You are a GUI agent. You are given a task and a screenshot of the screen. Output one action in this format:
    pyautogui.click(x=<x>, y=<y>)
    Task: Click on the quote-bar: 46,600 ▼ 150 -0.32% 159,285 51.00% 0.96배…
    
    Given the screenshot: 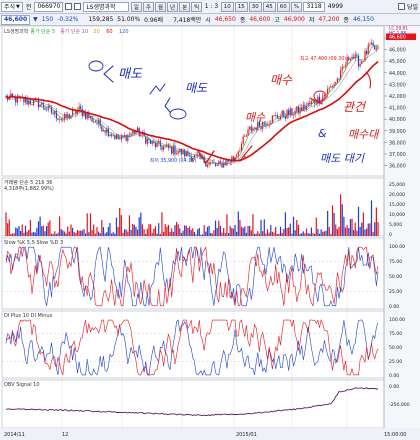 What is the action you would take?
    pyautogui.click(x=210, y=20)
    